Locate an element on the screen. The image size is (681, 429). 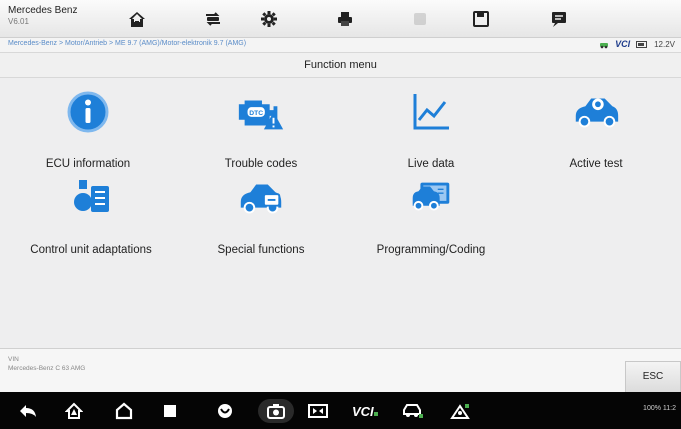
help-button is located at coordinates (420, 19).